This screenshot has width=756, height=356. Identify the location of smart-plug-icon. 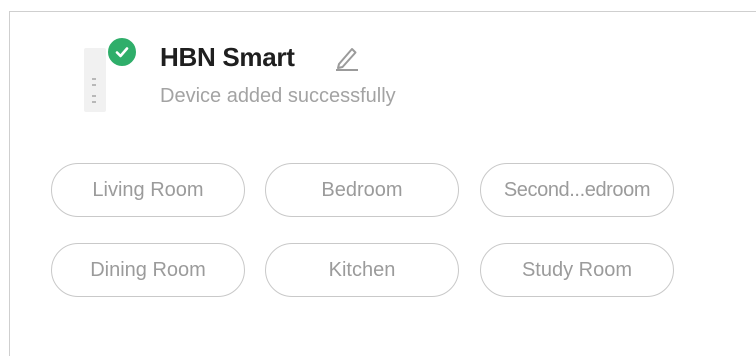
(95, 80).